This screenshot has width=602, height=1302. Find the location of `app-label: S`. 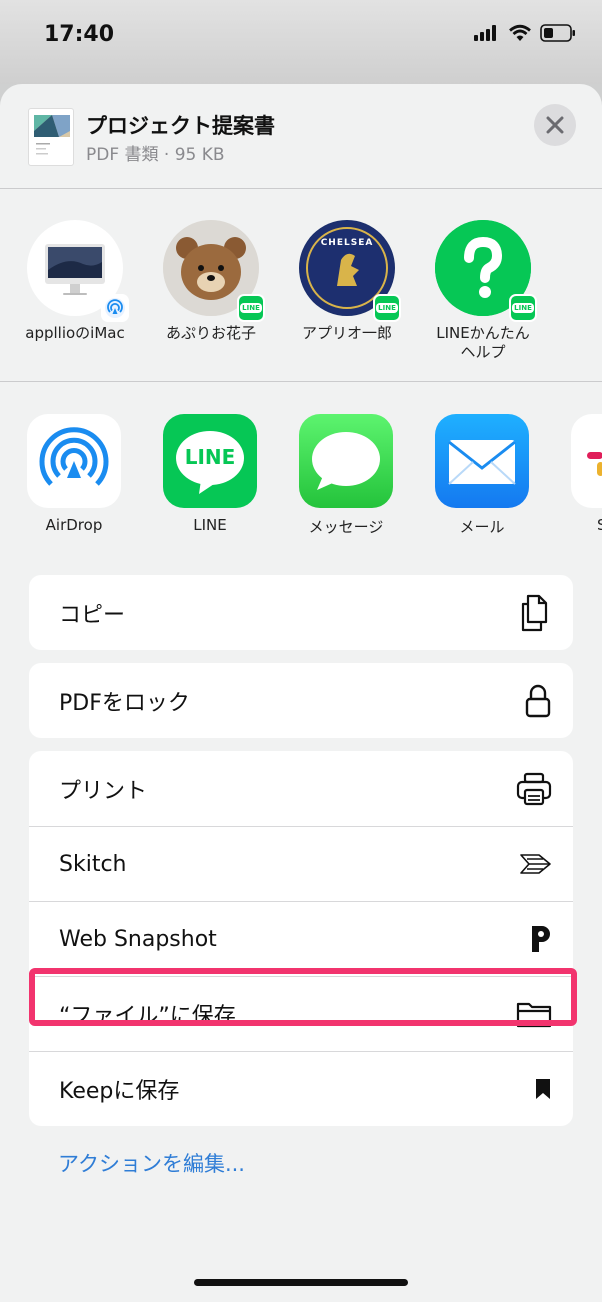

app-label: S is located at coordinates (599, 525).